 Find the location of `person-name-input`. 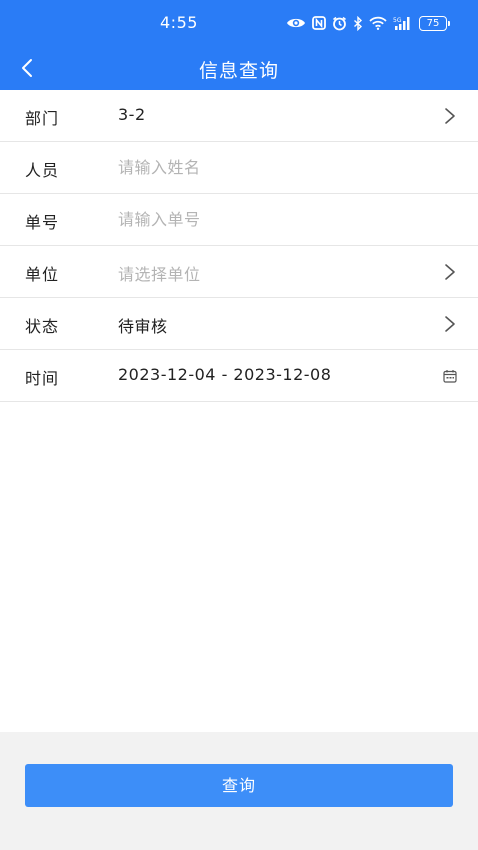

person-name-input is located at coordinates (268, 167).